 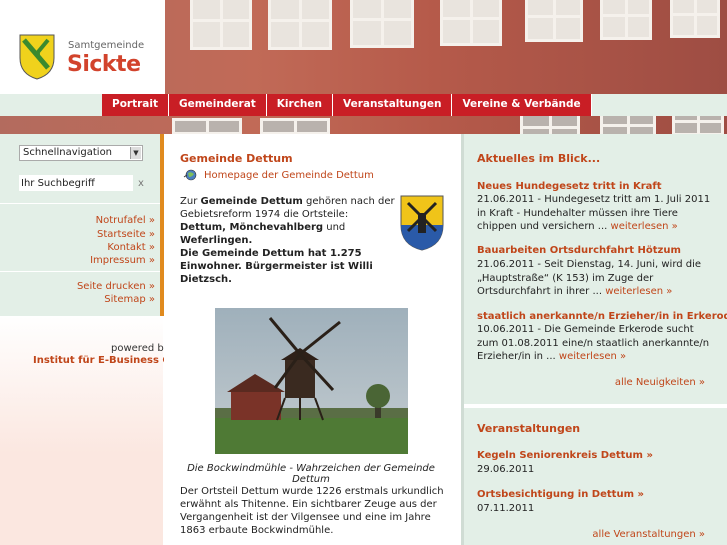 I want to click on event-item-title: Kegeln Seniorenkreis Dettum », so click(x=565, y=455).